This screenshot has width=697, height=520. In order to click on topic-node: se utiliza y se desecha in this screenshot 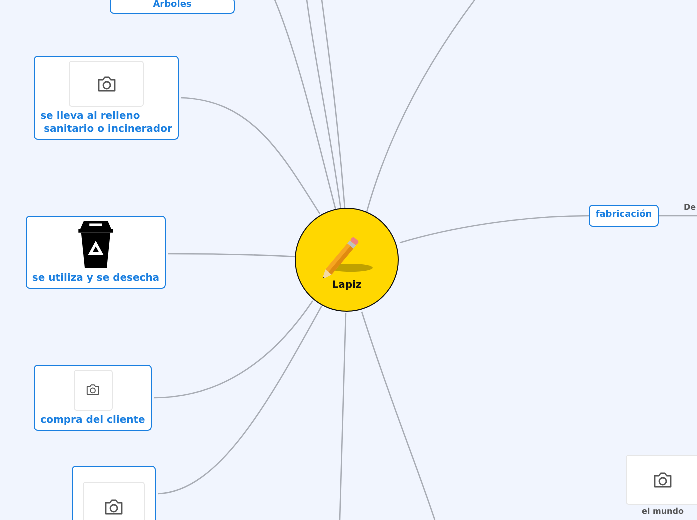, I will do `click(96, 252)`.